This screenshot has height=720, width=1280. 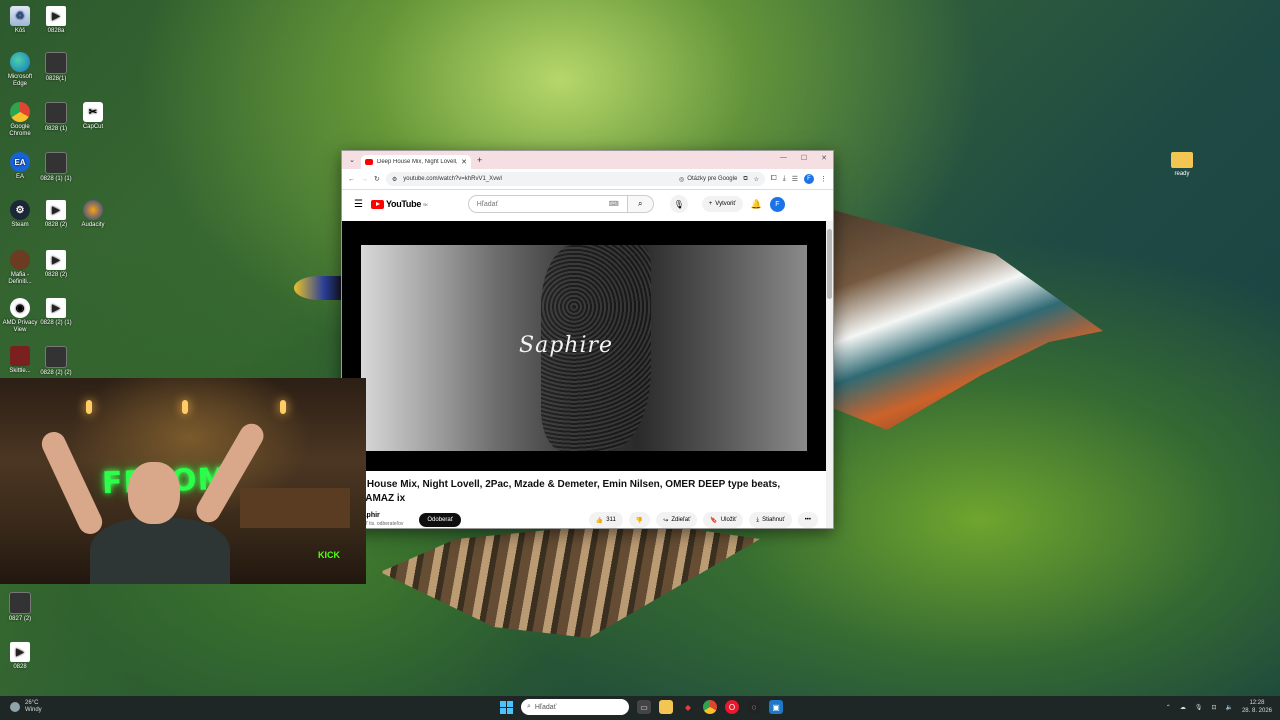 What do you see at coordinates (784, 179) in the screenshot?
I see `download-icon: ⤓` at bounding box center [784, 179].